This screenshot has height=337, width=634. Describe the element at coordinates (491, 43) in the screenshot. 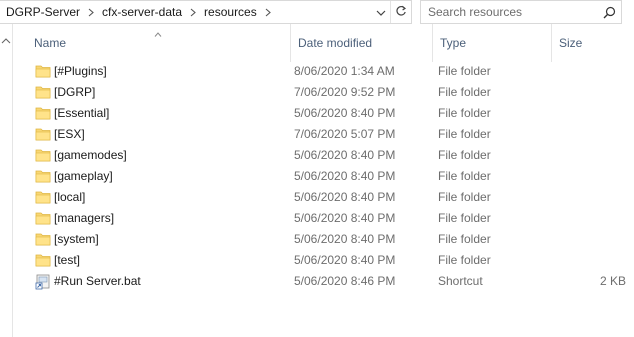

I see `column-header-type: Type` at that location.